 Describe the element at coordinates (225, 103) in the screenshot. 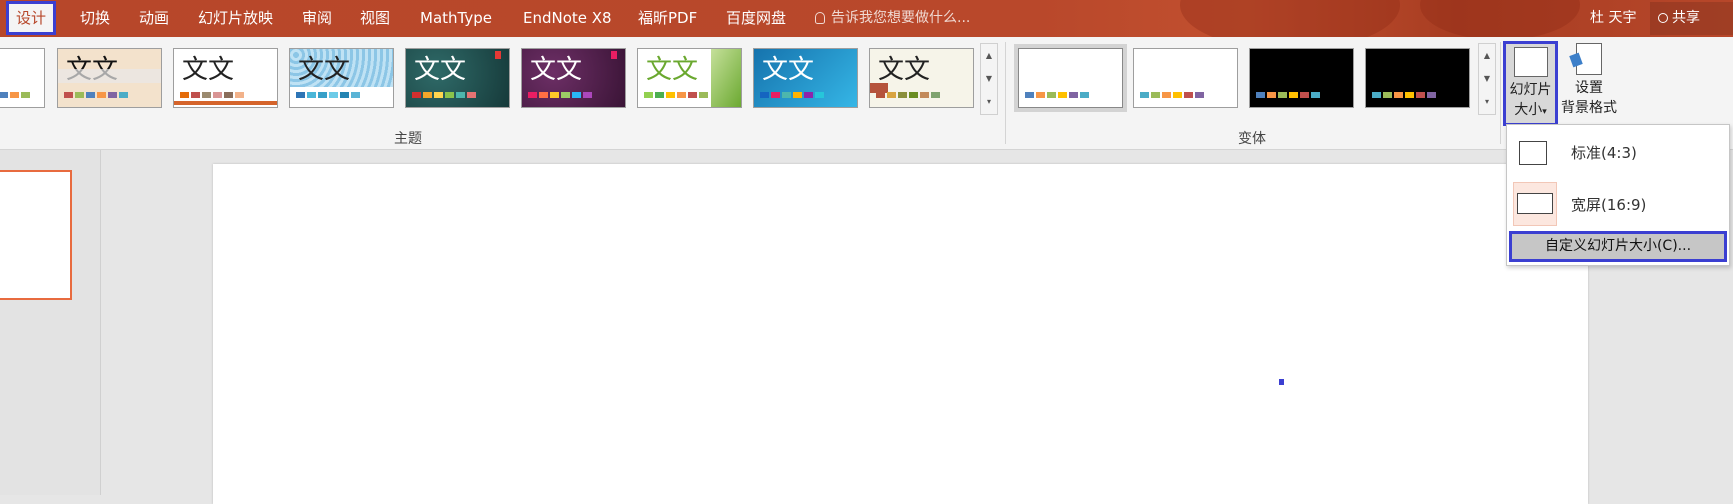

I see `accent-line` at that location.